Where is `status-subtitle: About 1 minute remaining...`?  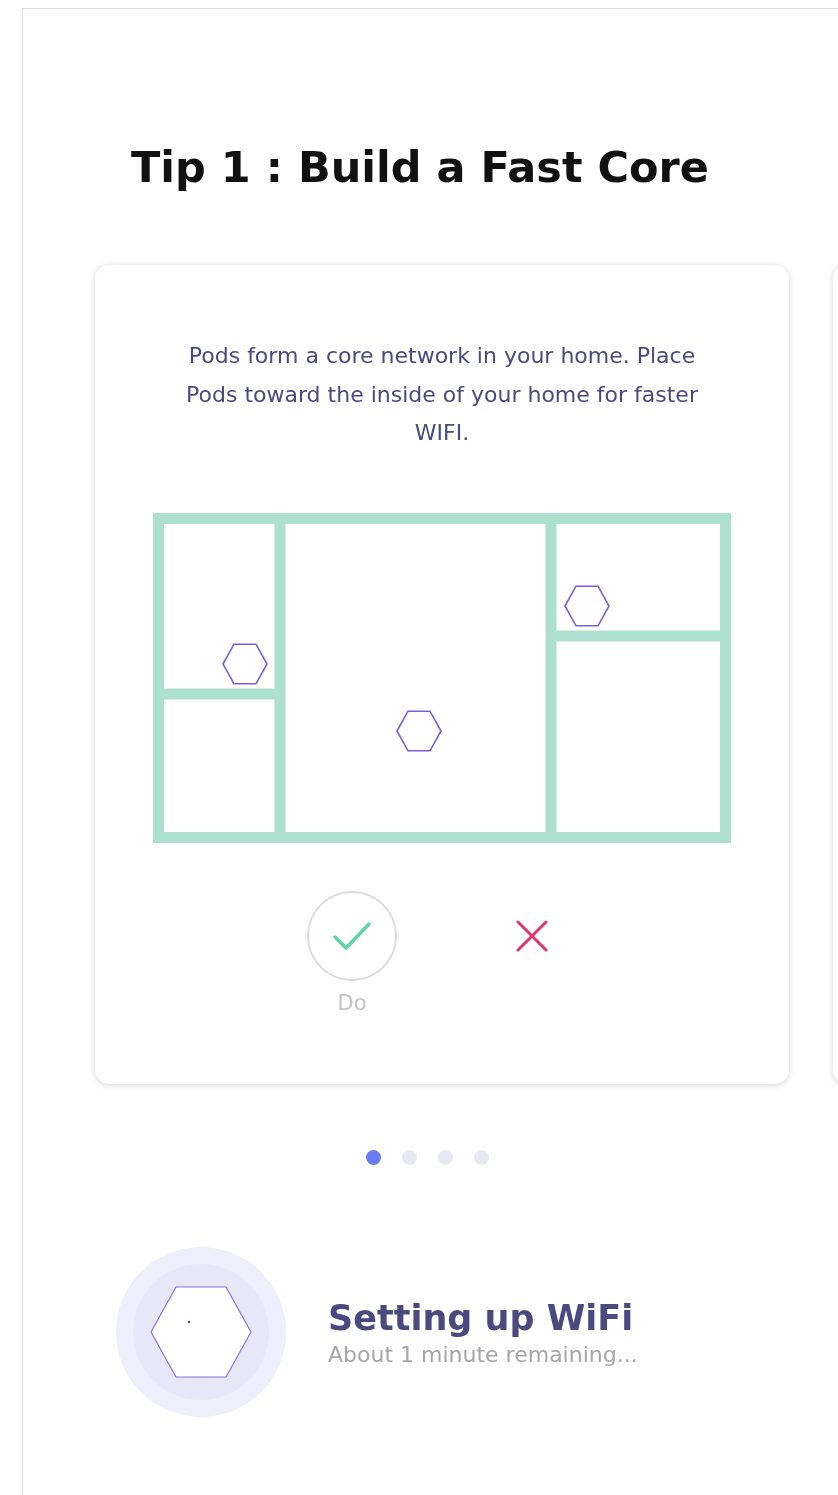 status-subtitle: About 1 minute remaining... is located at coordinates (483, 1354).